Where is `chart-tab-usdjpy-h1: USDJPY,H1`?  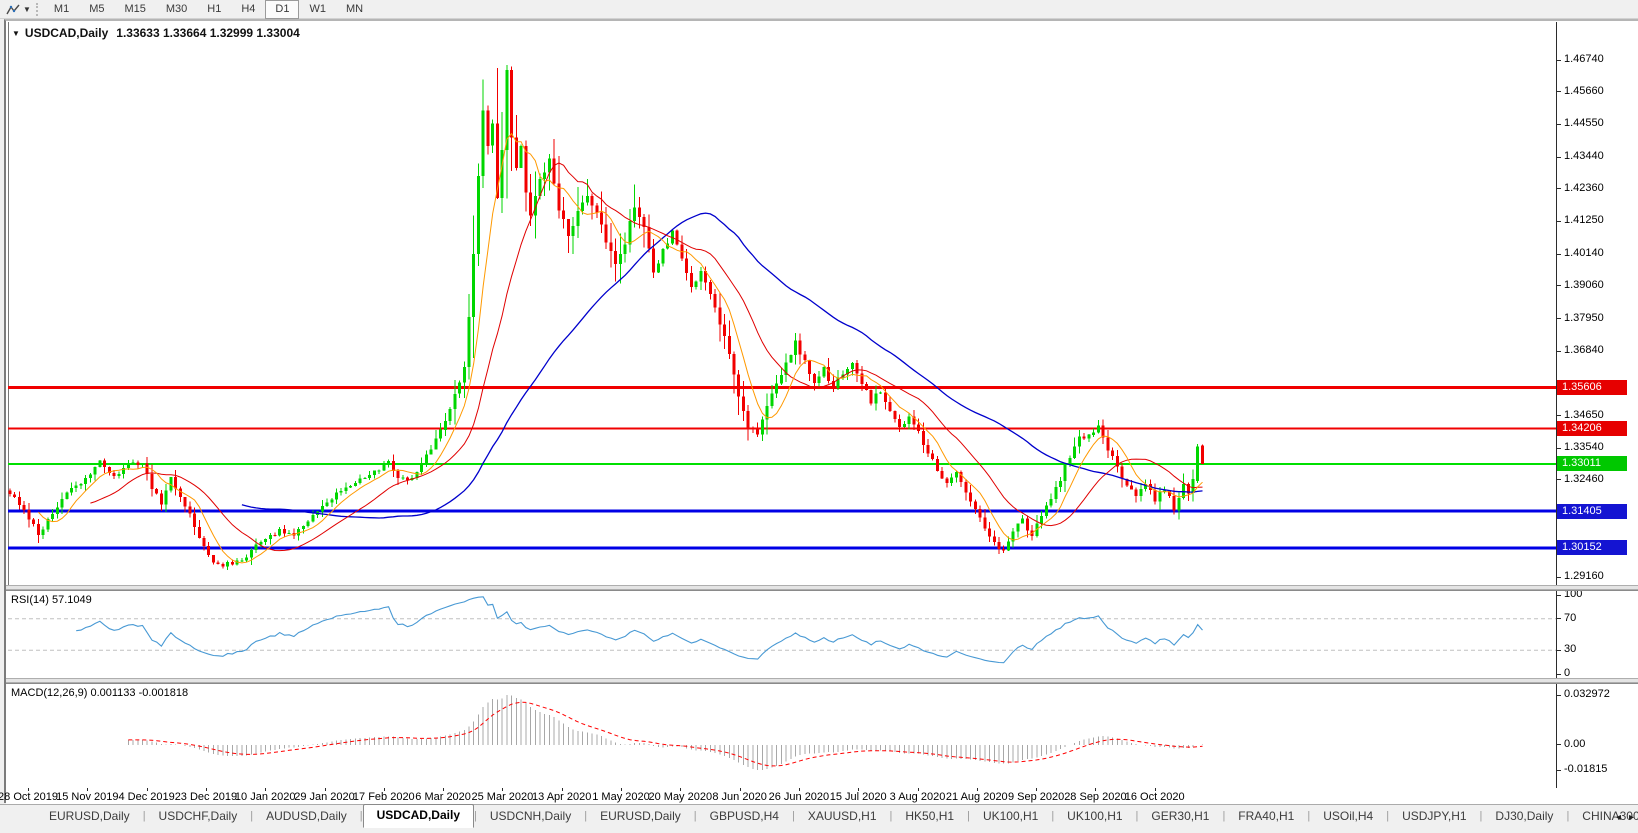
chart-tab-usdjpy-h1: USDJPY,H1 is located at coordinates (1434, 816).